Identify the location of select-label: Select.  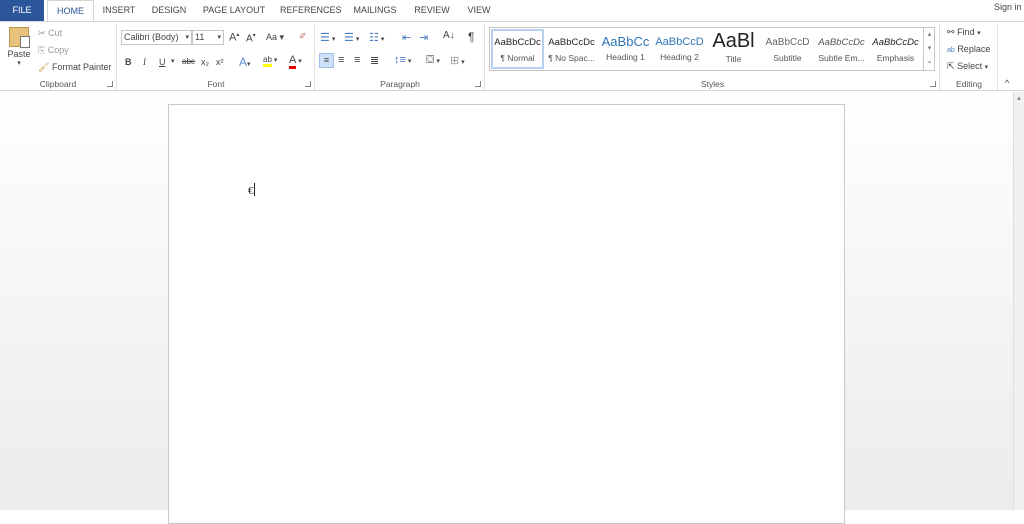
(970, 66).